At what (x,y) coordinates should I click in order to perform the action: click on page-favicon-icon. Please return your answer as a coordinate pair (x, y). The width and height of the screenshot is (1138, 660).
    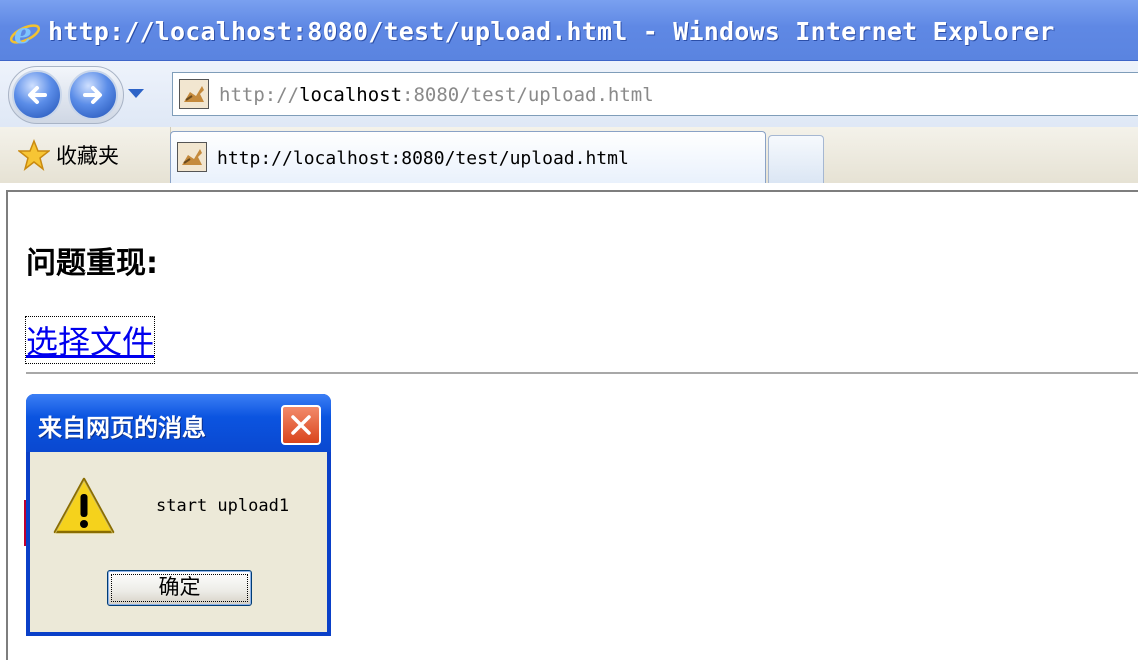
    Looking at the image, I should click on (194, 94).